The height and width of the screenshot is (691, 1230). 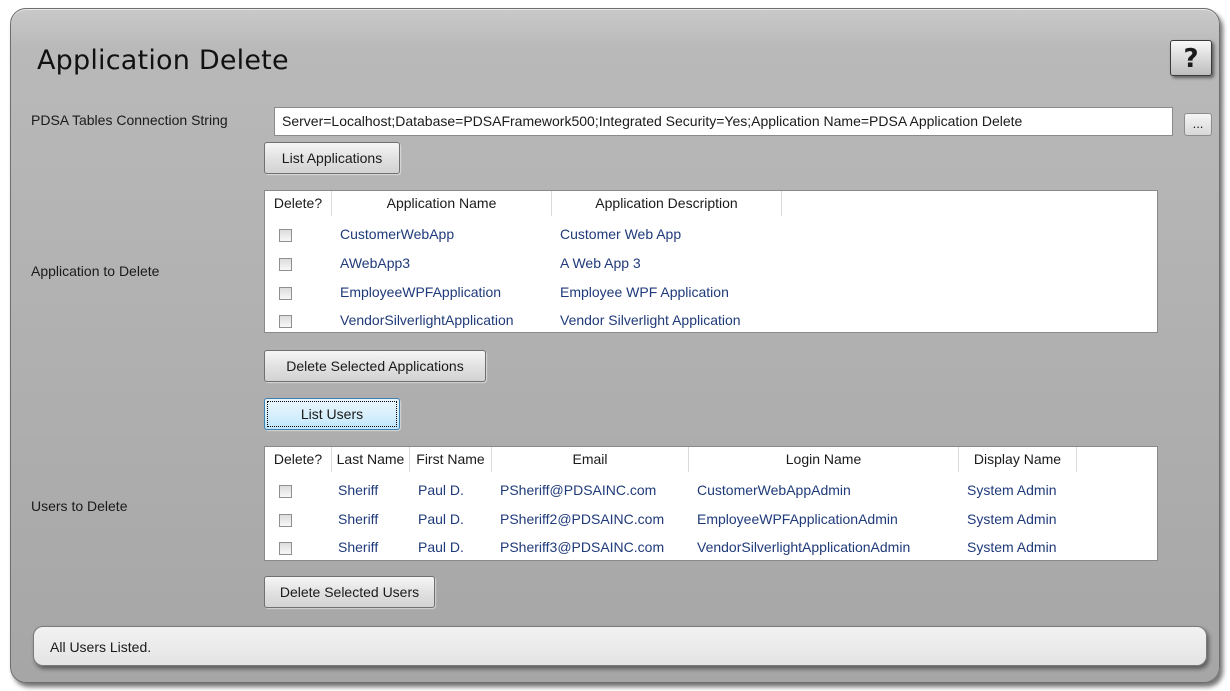 What do you see at coordinates (421, 292) in the screenshot?
I see `application-name-cell: EmployeeWPFApplication` at bounding box center [421, 292].